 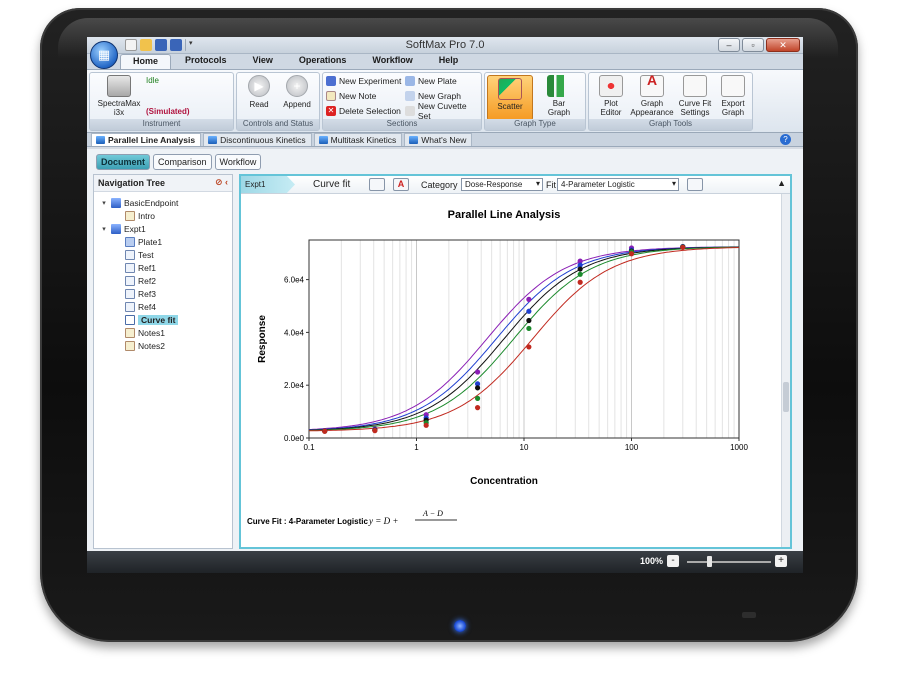 What do you see at coordinates (119, 96) in the screenshot?
I see `instrument-button: SpectraMax i3x` at bounding box center [119, 96].